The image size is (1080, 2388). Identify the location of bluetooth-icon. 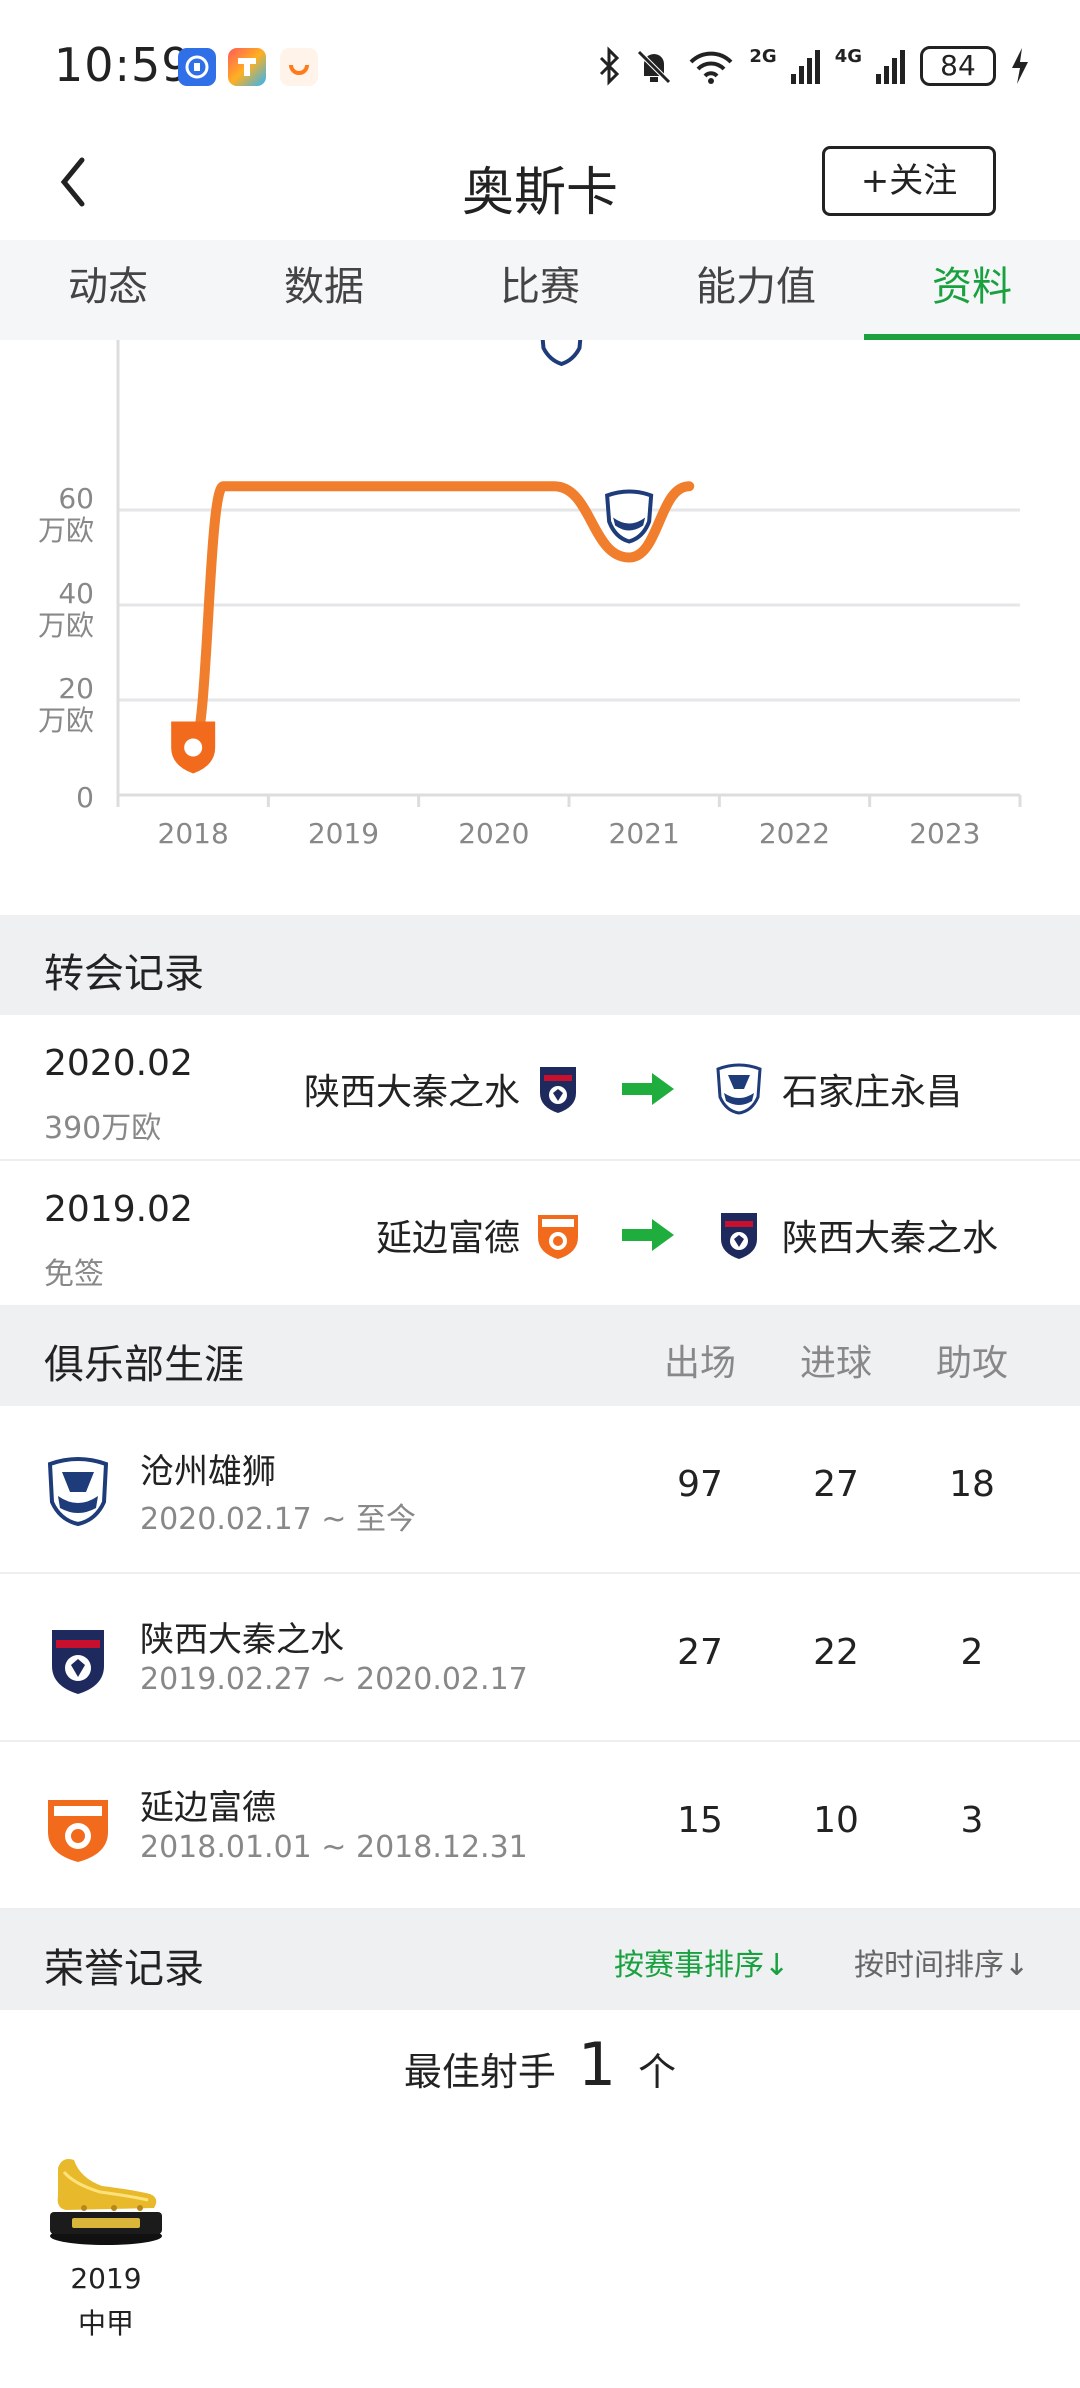
(610, 66).